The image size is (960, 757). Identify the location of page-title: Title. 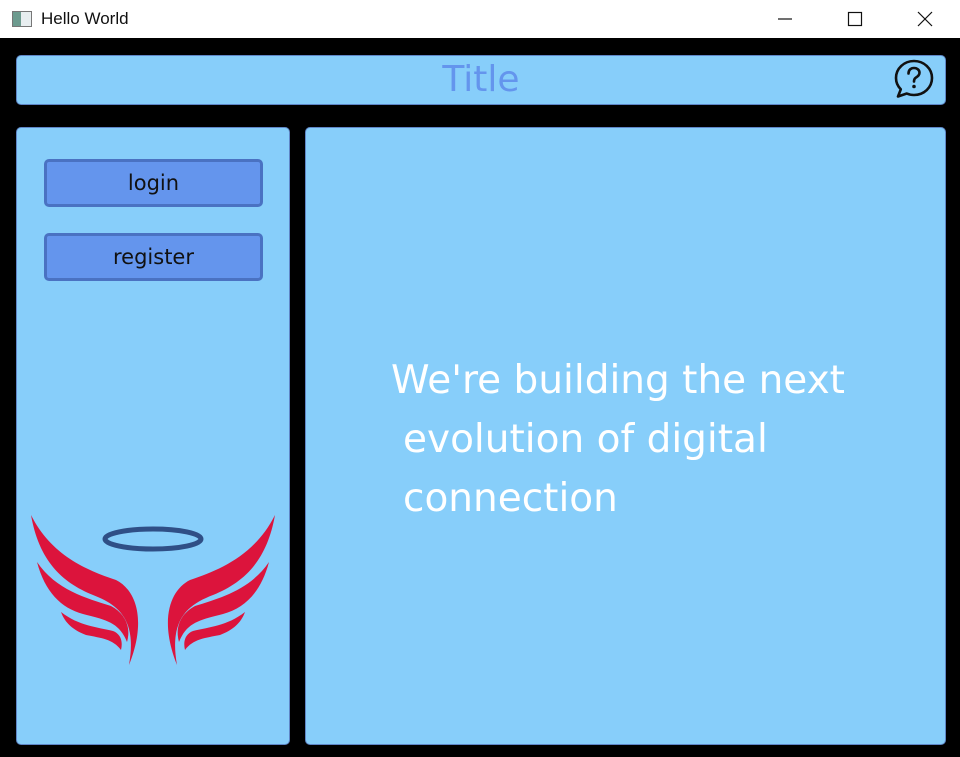
(481, 79).